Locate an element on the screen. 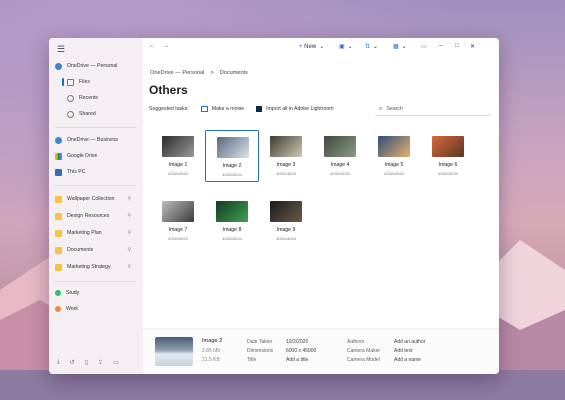 The image size is (565, 400). forward-arrow-icon: → is located at coordinates (166, 46).